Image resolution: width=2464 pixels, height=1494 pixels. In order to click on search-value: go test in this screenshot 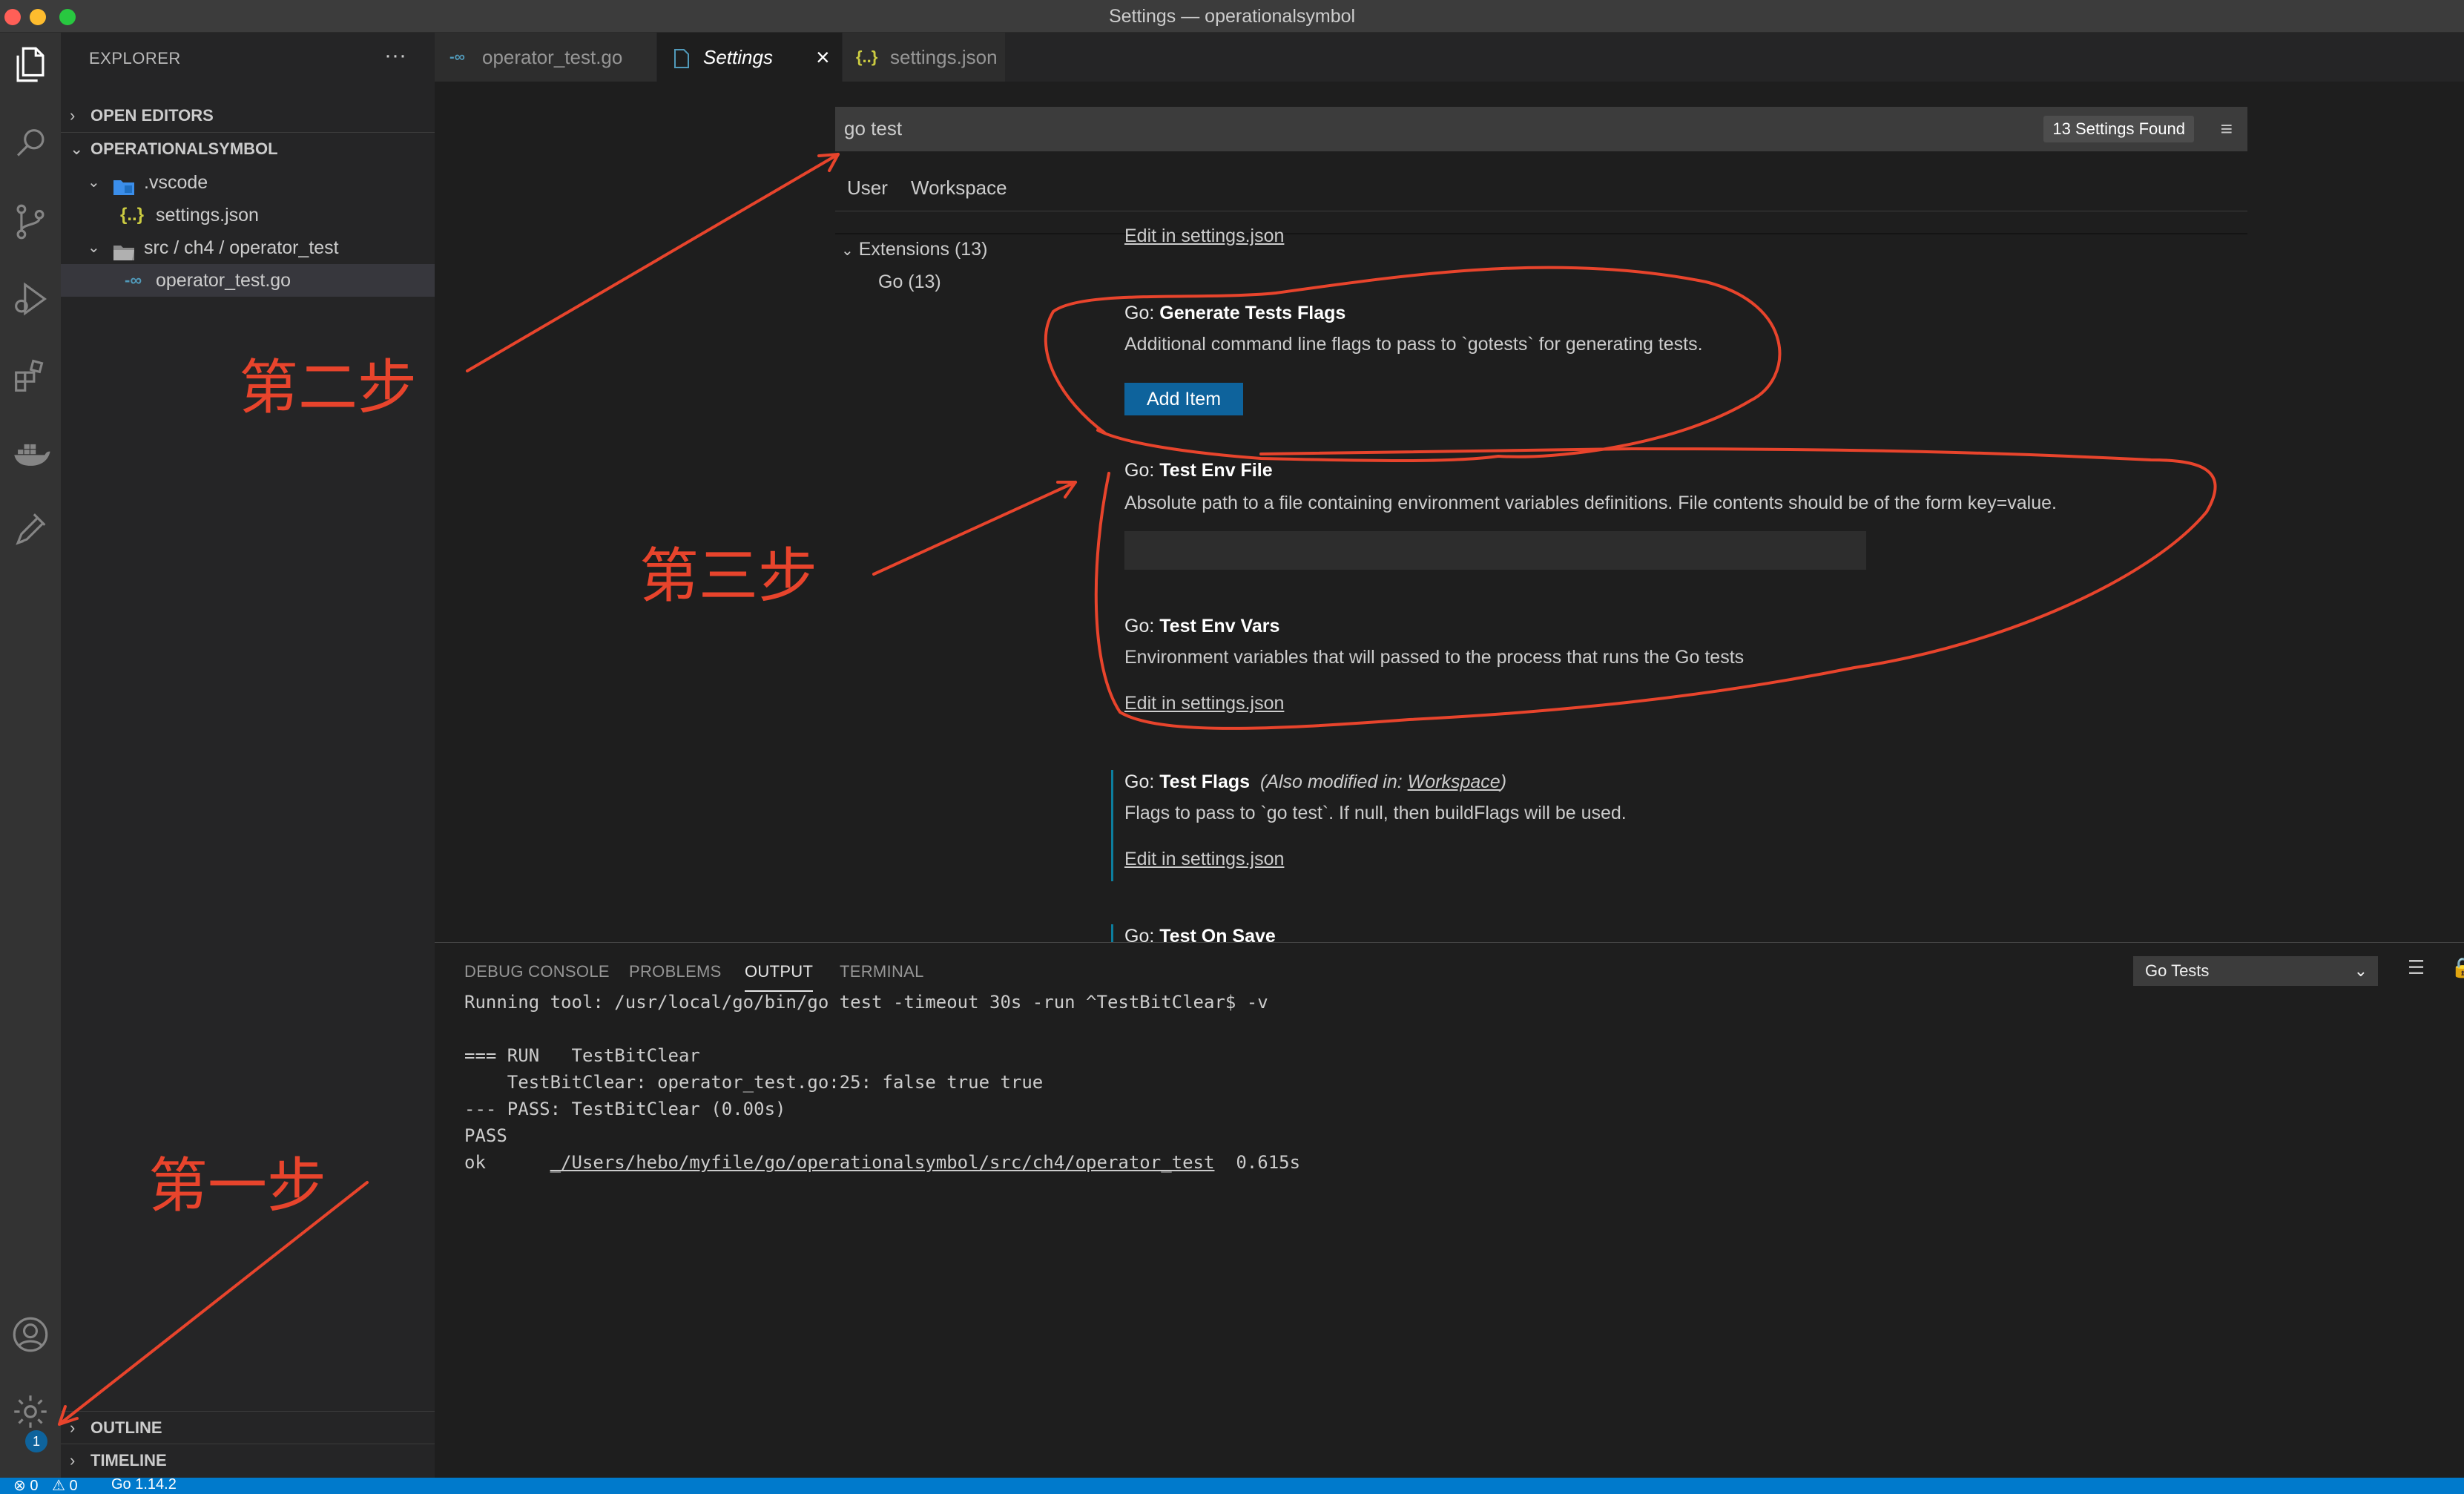, I will do `click(874, 128)`.